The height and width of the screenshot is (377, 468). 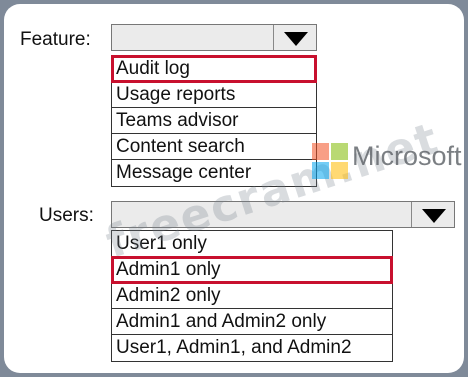 I want to click on feature-dropdown-arrow, so click(x=294, y=37).